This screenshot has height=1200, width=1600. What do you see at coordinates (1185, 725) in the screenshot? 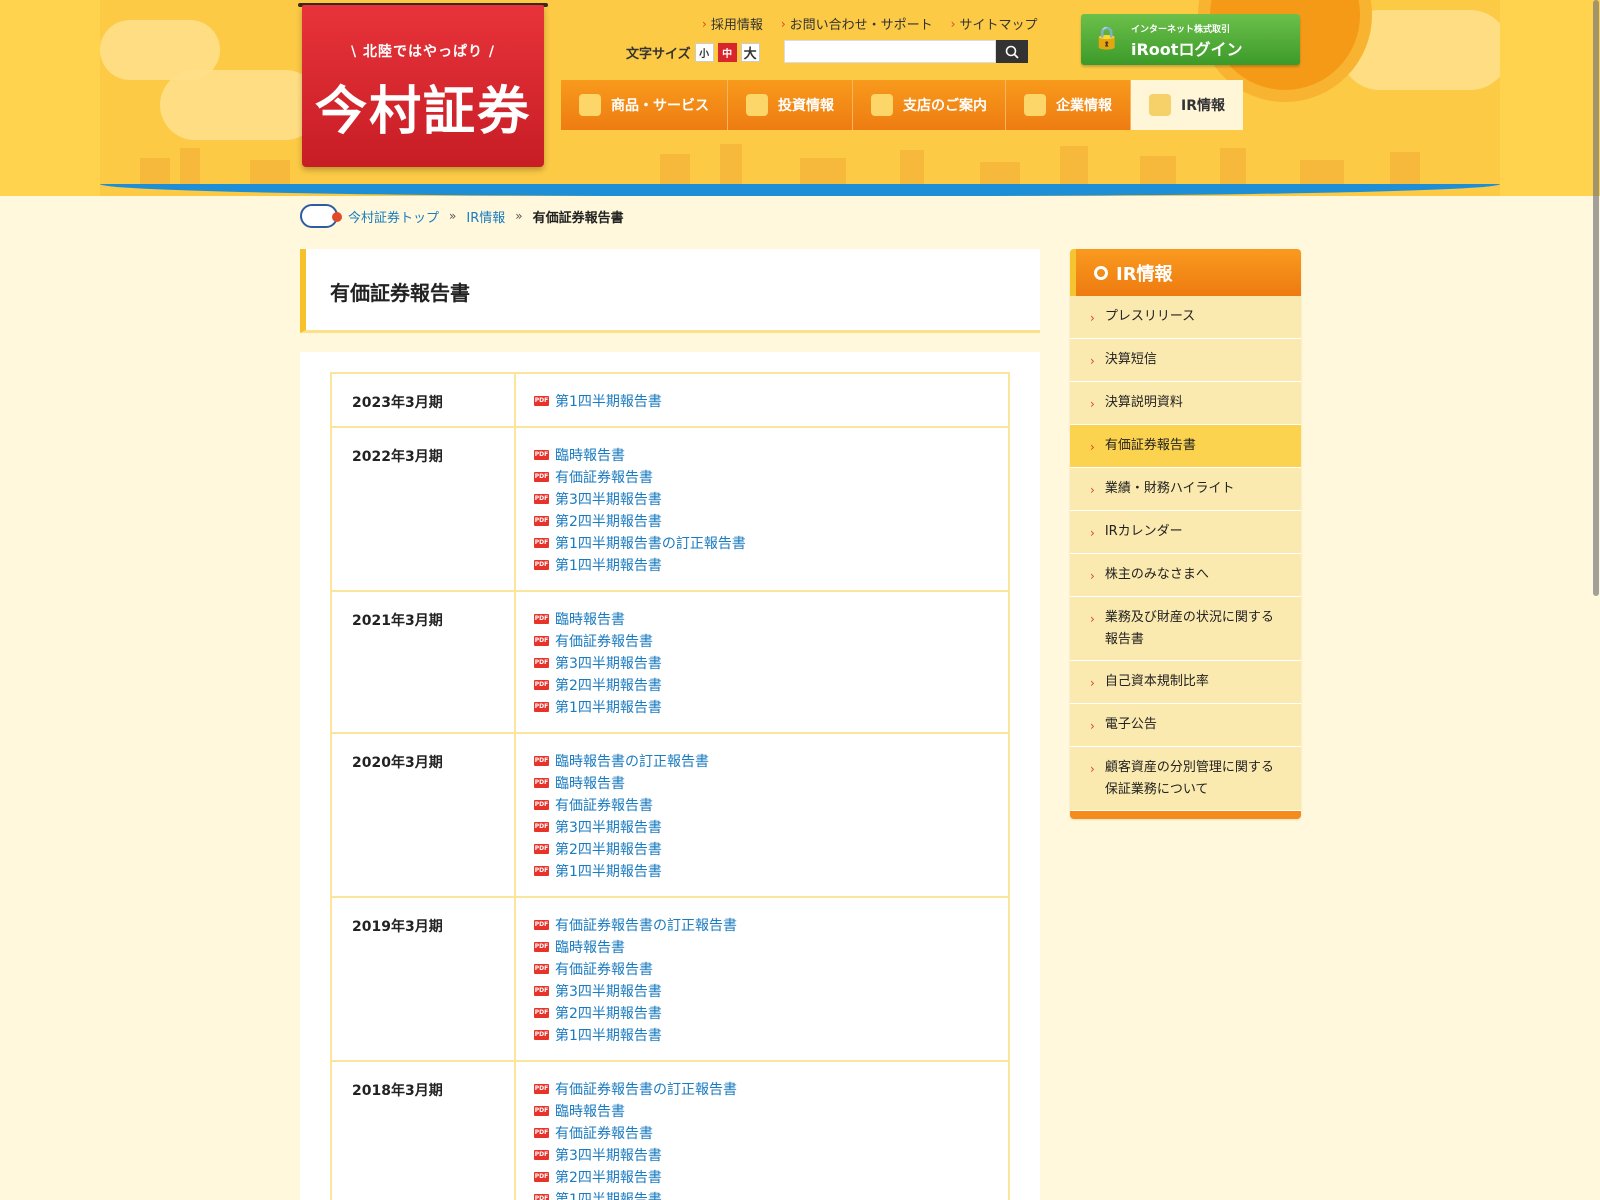
I see `sidebar-item: › 電子公告` at bounding box center [1185, 725].